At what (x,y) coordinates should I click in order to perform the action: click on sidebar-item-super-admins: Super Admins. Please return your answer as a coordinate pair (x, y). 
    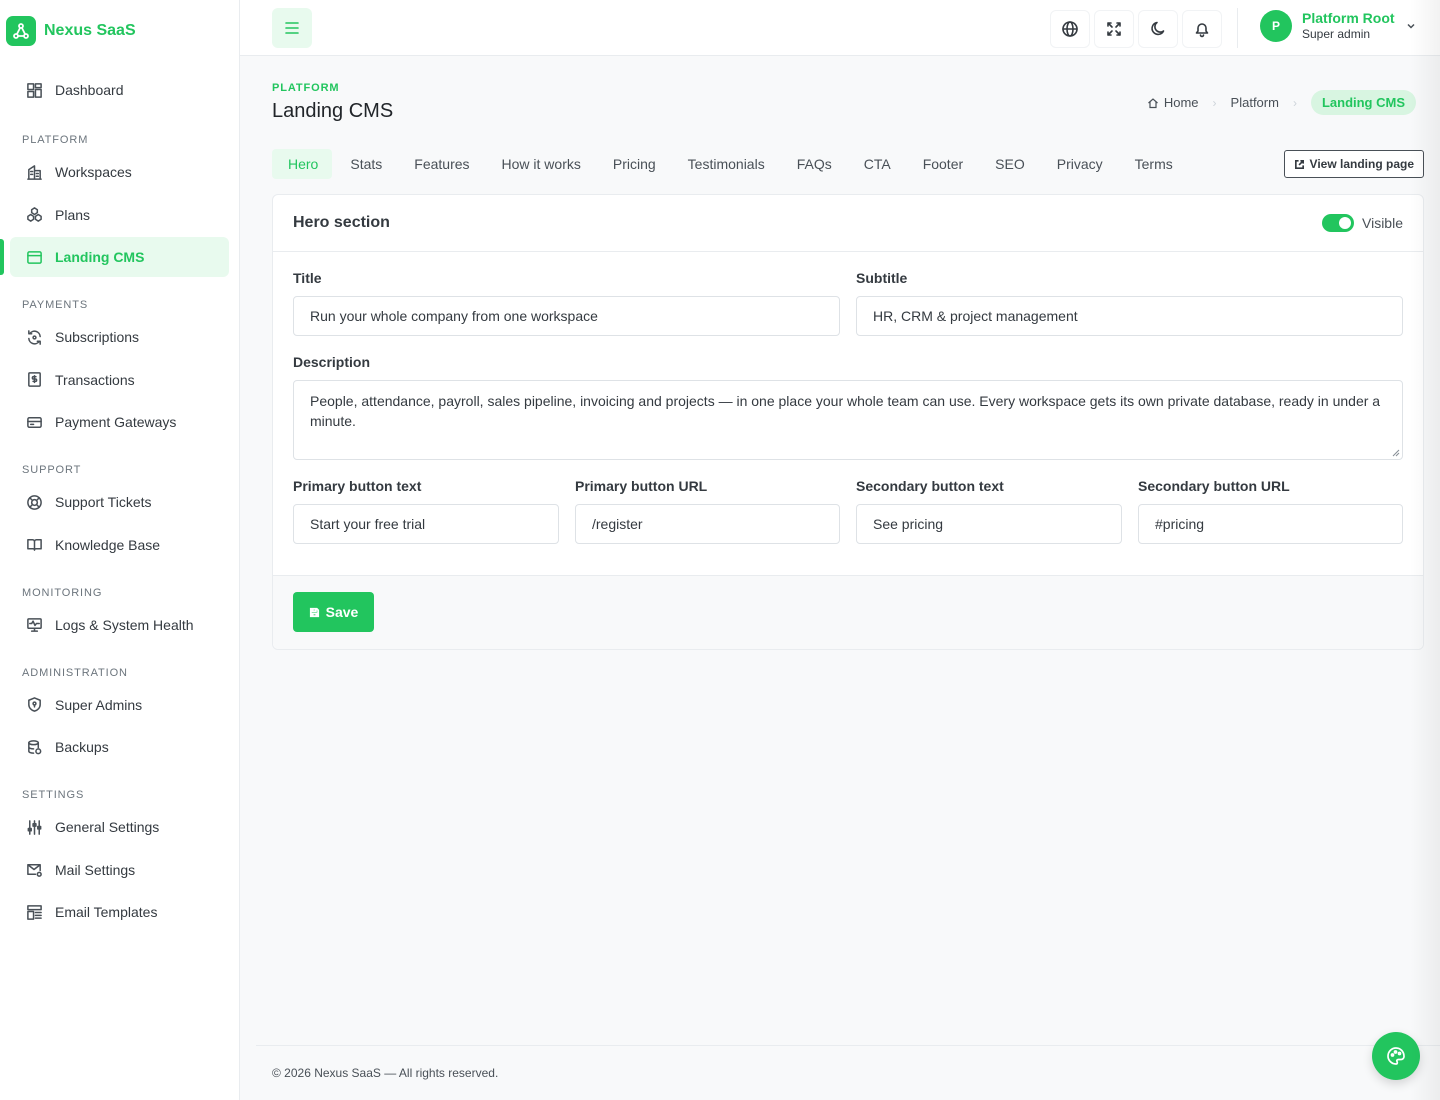
    Looking at the image, I should click on (119, 705).